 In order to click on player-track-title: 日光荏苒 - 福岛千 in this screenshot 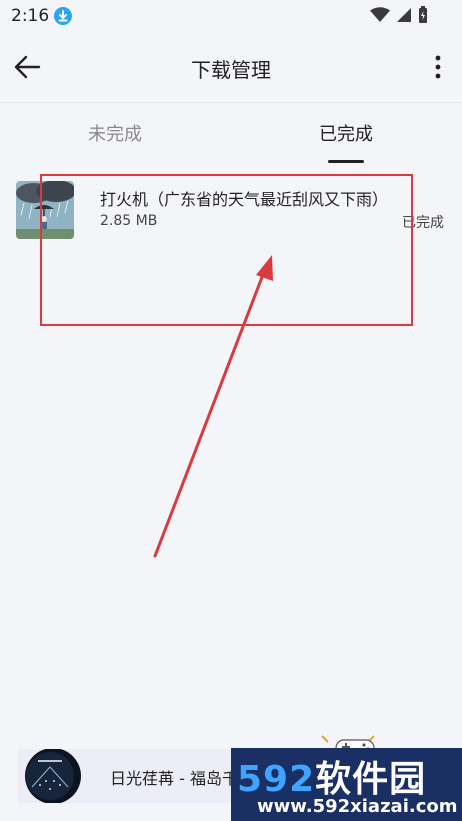, I will do `click(174, 778)`.